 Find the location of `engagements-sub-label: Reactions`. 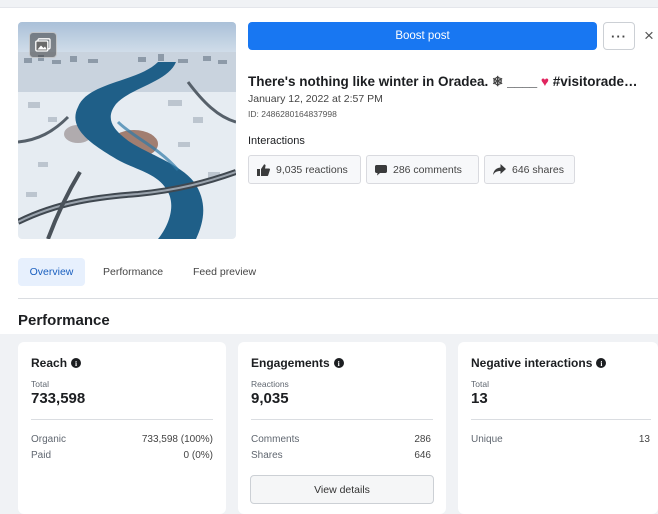

engagements-sub-label: Reactions is located at coordinates (270, 384).